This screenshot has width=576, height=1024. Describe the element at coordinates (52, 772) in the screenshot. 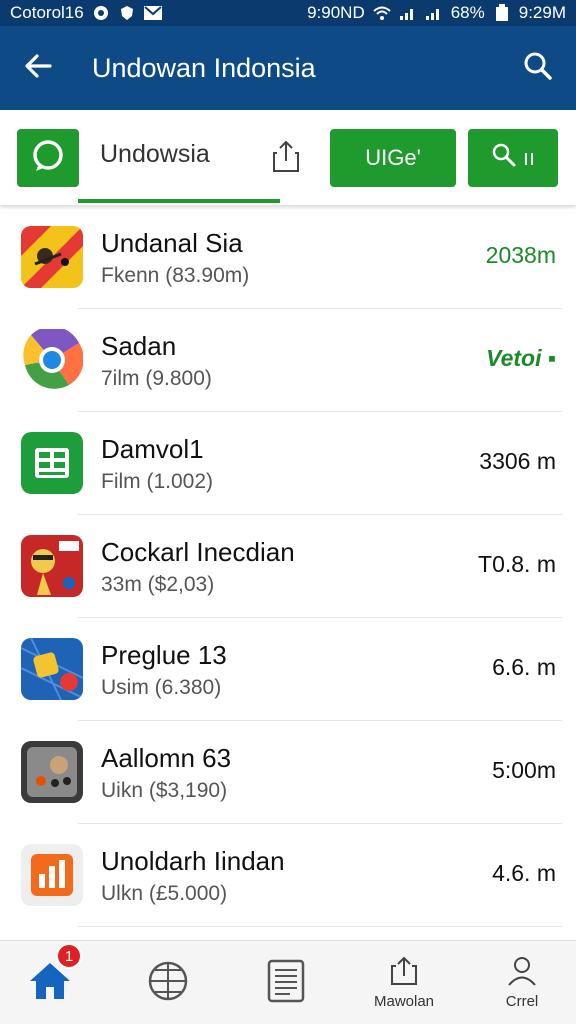

I see `album-icon` at that location.